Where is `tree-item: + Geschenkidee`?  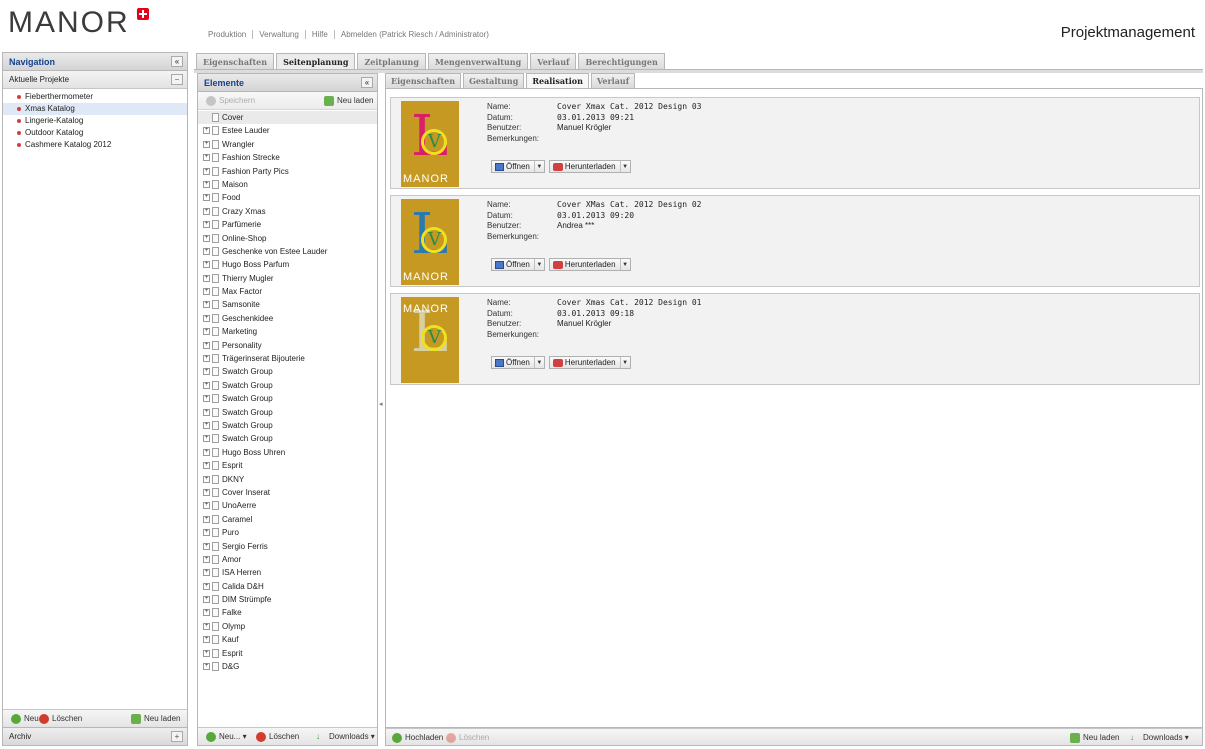
tree-item: + Geschenkidee is located at coordinates (287, 318).